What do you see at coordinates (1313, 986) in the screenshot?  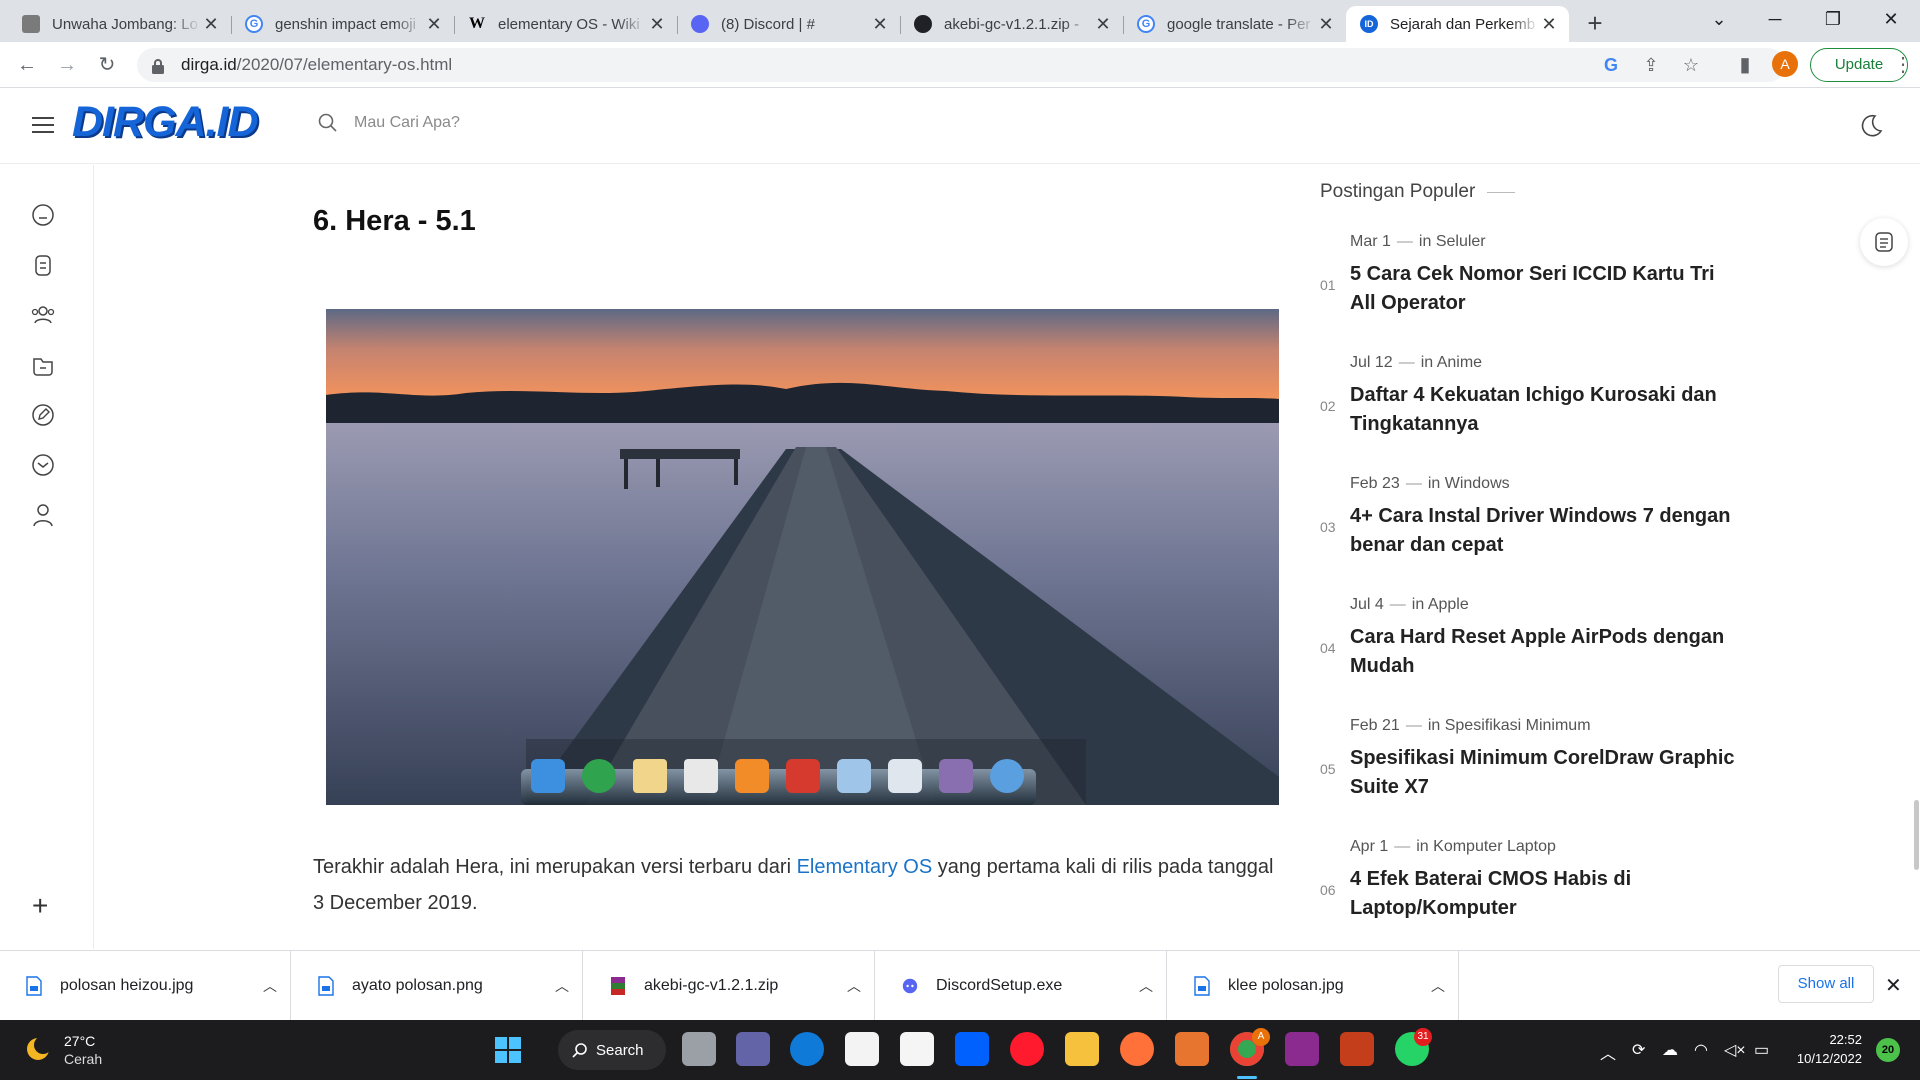 I see `download-item: klee polosan.jpg ︿` at bounding box center [1313, 986].